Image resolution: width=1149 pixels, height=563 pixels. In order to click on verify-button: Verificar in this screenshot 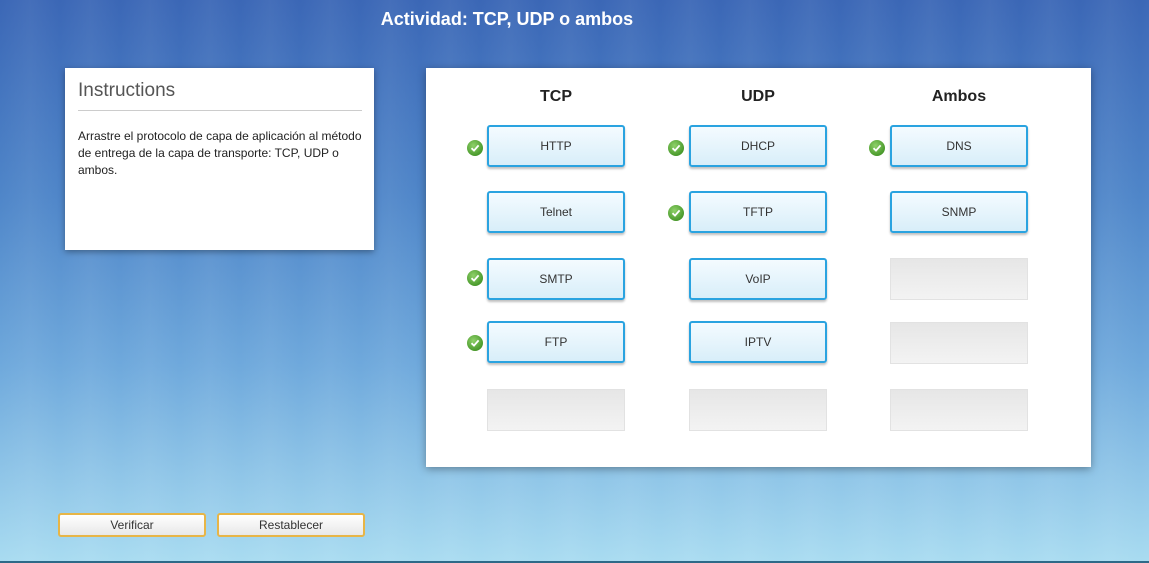, I will do `click(132, 525)`.